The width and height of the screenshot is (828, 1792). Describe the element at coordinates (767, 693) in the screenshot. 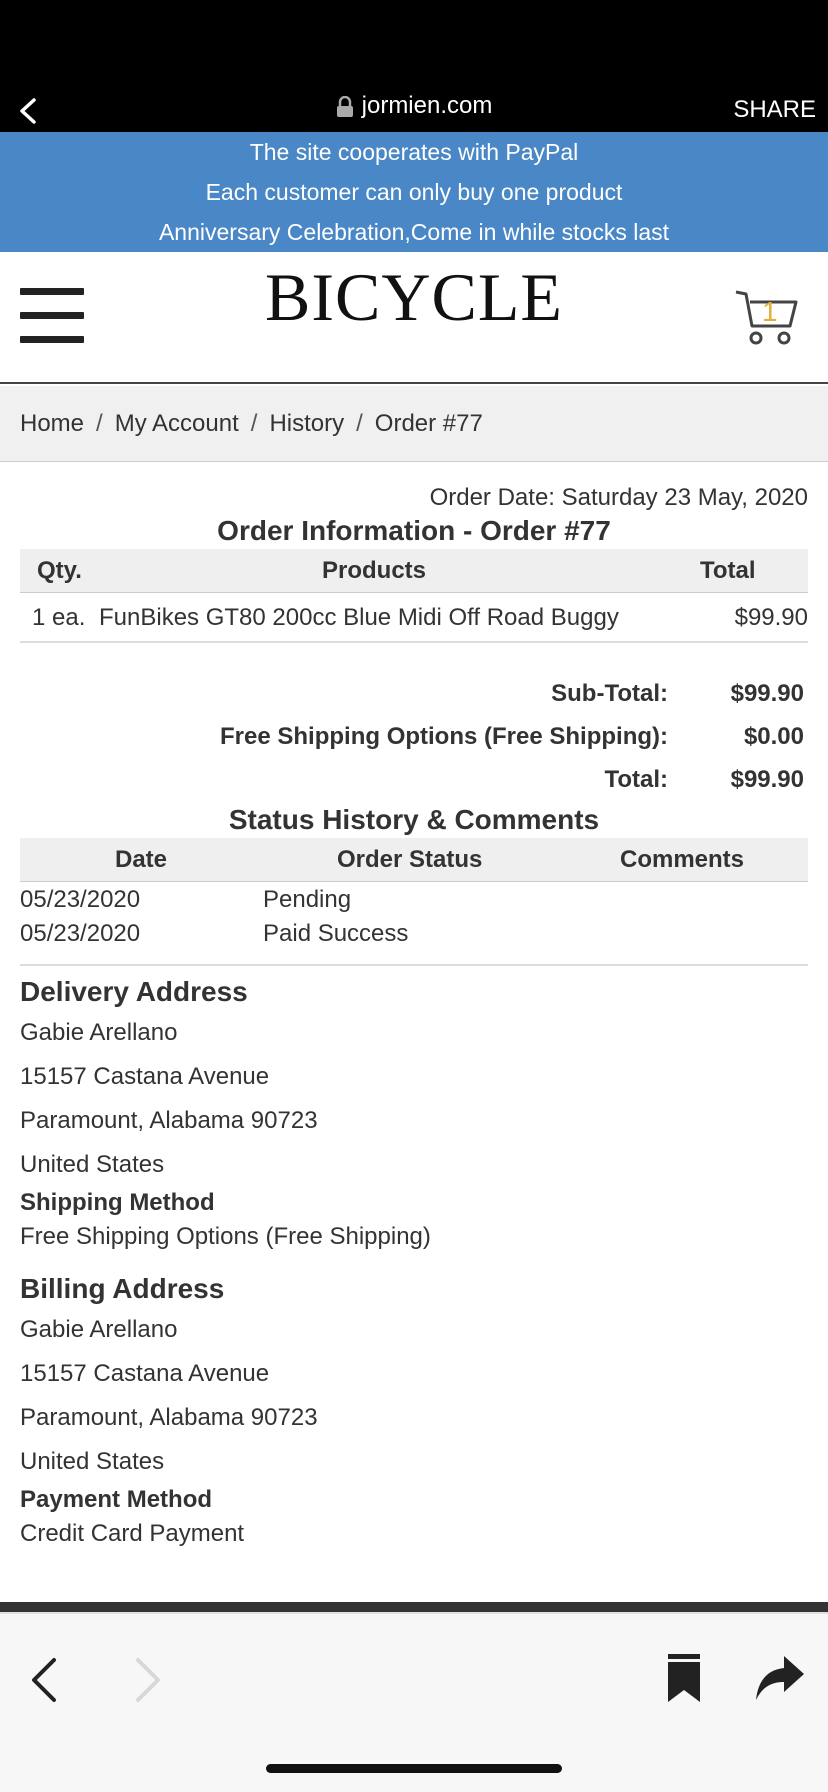

I see `subtotal-value: $99.90` at that location.